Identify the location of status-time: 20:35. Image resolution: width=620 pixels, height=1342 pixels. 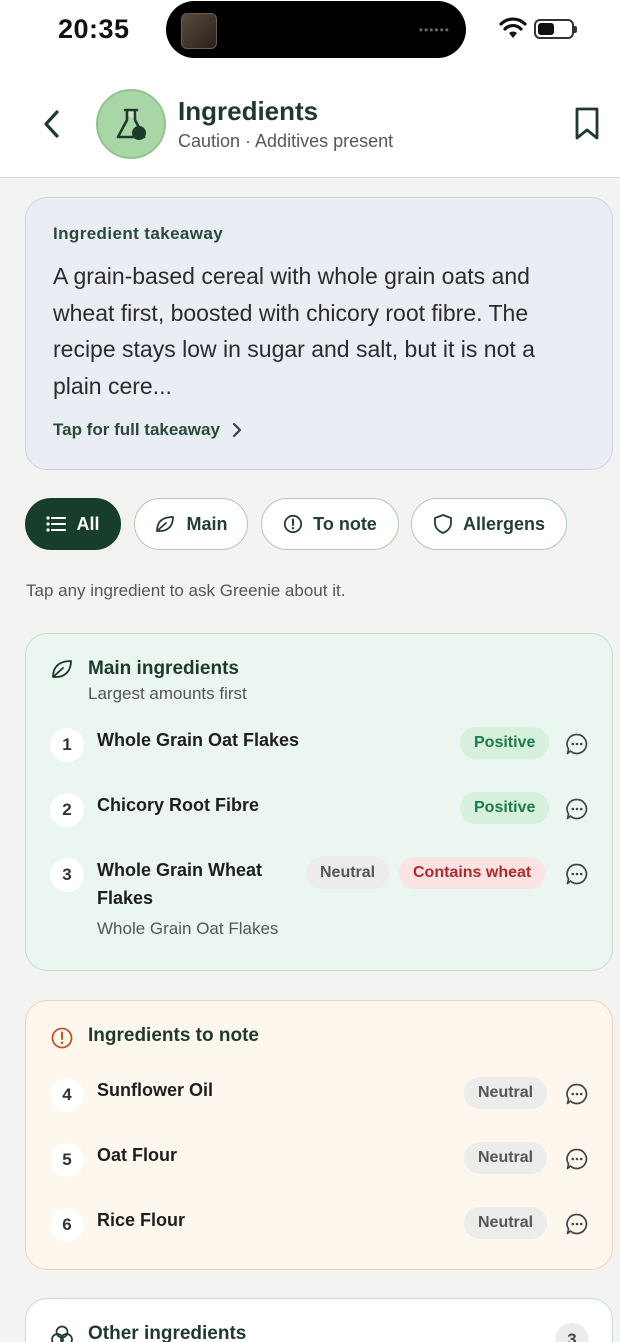
(94, 29).